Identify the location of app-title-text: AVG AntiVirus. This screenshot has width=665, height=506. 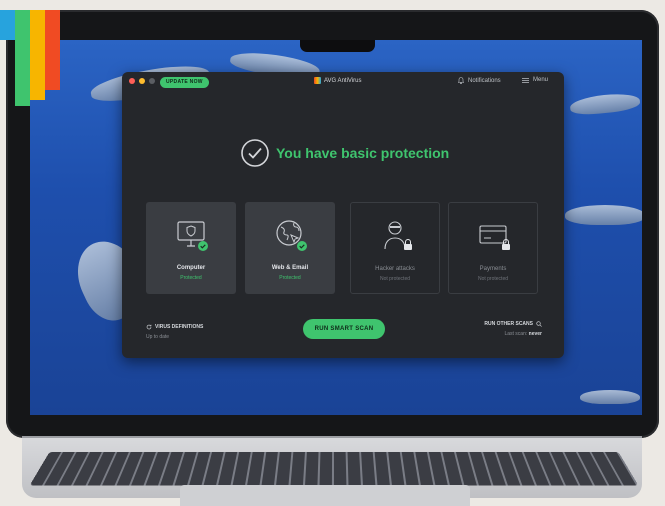
(343, 80).